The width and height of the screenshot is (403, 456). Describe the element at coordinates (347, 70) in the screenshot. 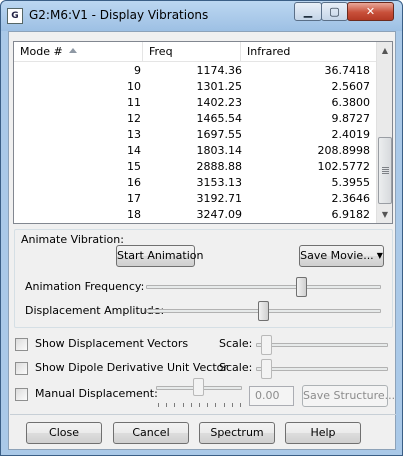

I see `cell-ir: 36.7418` at that location.